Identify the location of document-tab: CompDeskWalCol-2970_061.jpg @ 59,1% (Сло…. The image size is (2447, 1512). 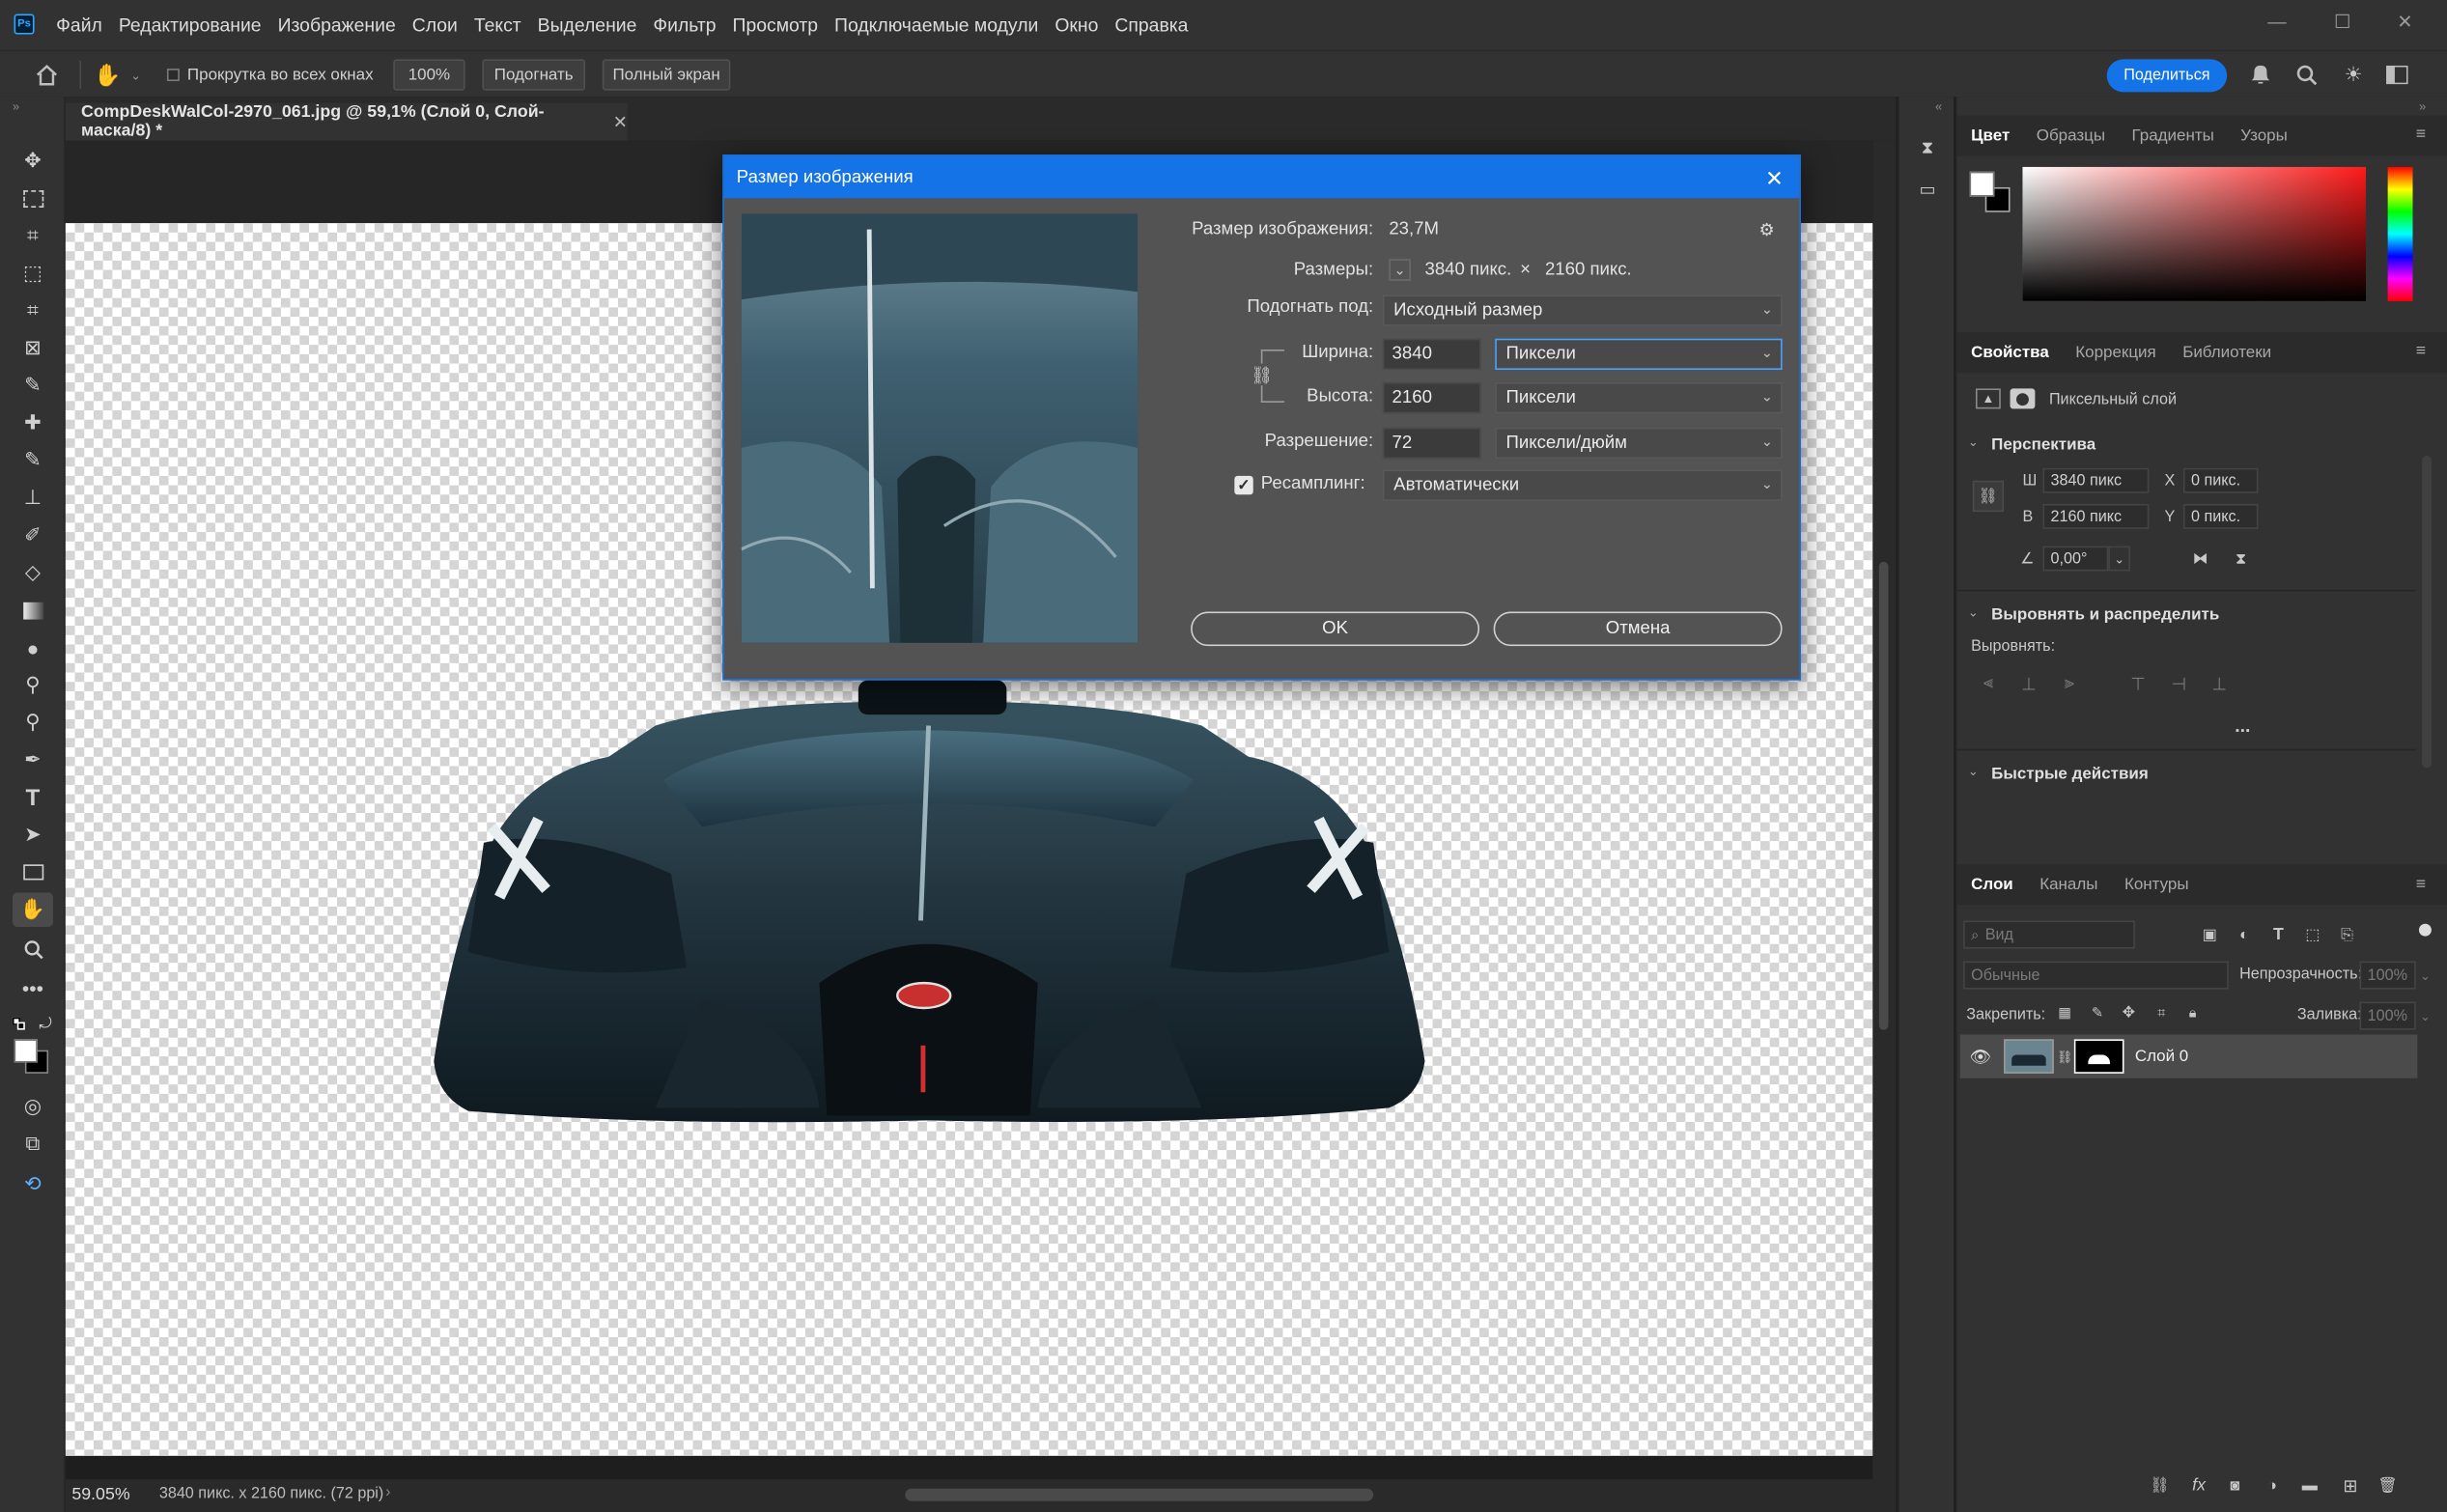
(346, 122).